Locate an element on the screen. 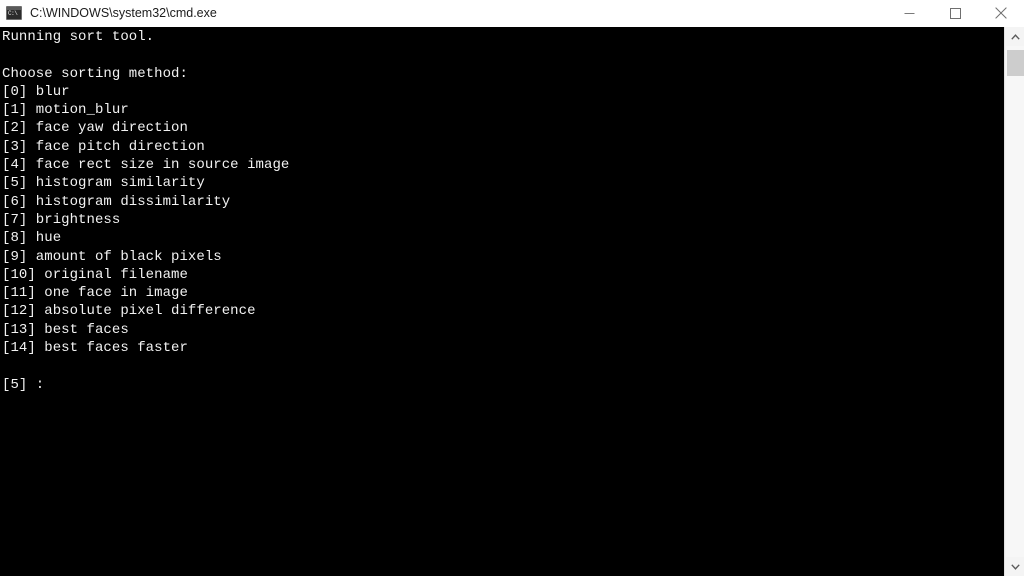  cmd-console-icon is located at coordinates (14, 13).